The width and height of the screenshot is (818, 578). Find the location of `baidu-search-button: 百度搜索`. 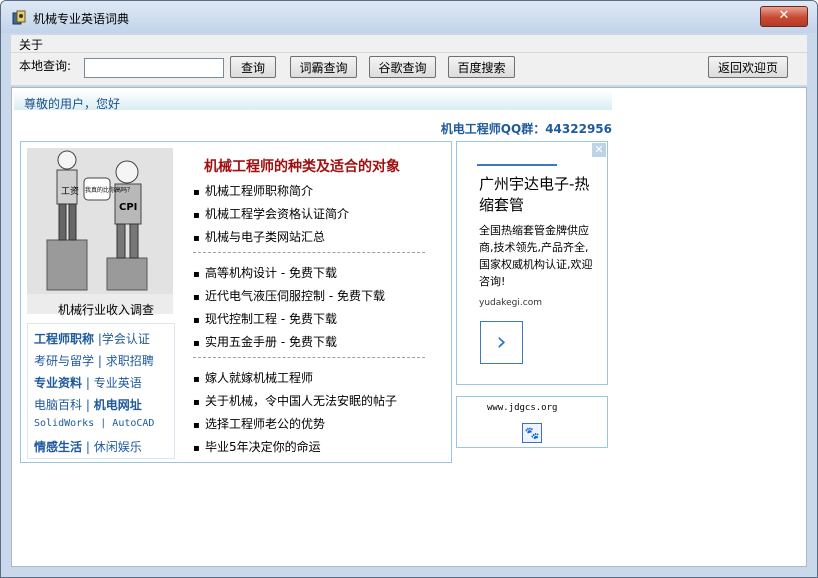

baidu-search-button: 百度搜索 is located at coordinates (481, 67).